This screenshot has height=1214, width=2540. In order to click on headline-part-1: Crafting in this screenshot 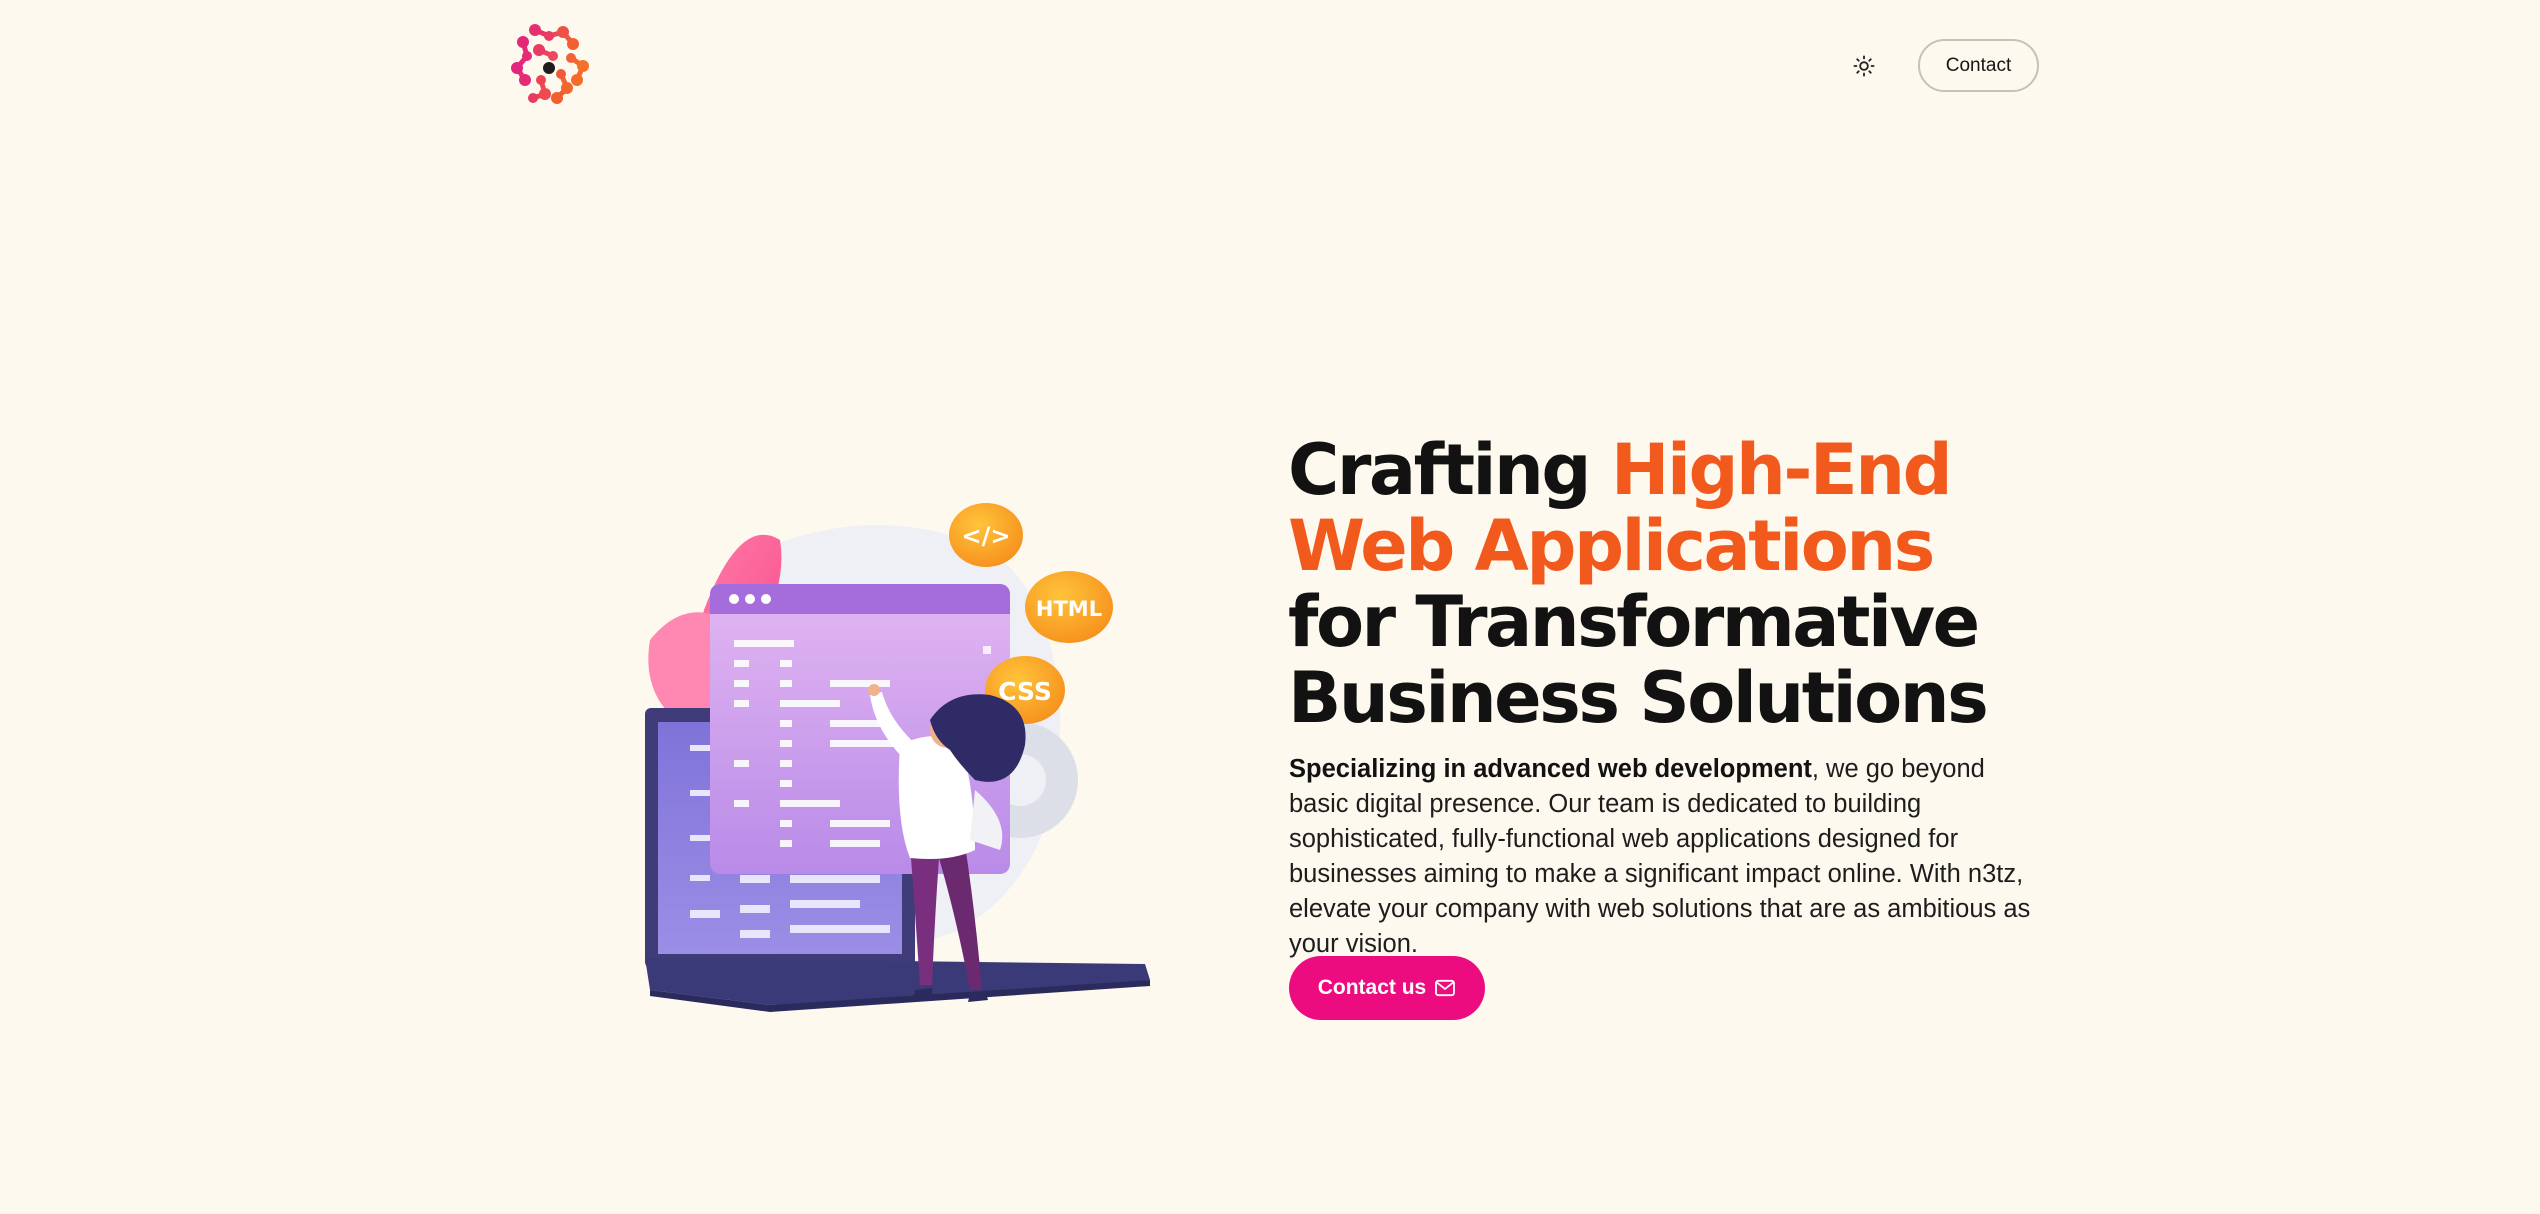, I will do `click(1449, 470)`.